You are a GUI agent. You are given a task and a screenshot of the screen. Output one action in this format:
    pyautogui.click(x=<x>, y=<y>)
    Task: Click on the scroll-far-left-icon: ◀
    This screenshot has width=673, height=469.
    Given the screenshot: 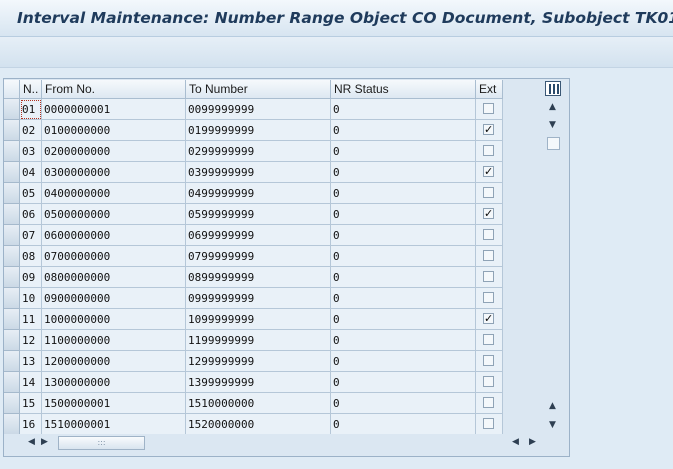 What is the action you would take?
    pyautogui.click(x=515, y=442)
    